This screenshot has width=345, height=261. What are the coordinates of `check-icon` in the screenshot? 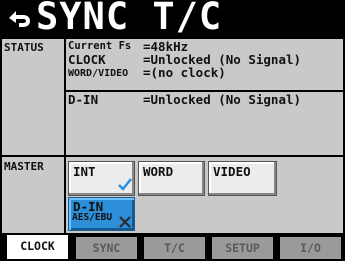 It's located at (125, 184).